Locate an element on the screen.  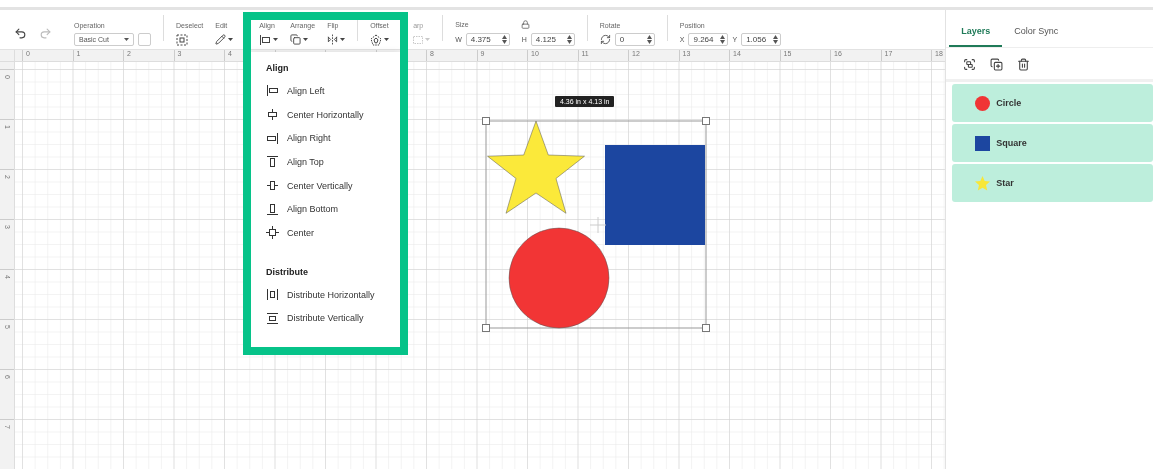
deselect-icon is located at coordinates (182, 39).